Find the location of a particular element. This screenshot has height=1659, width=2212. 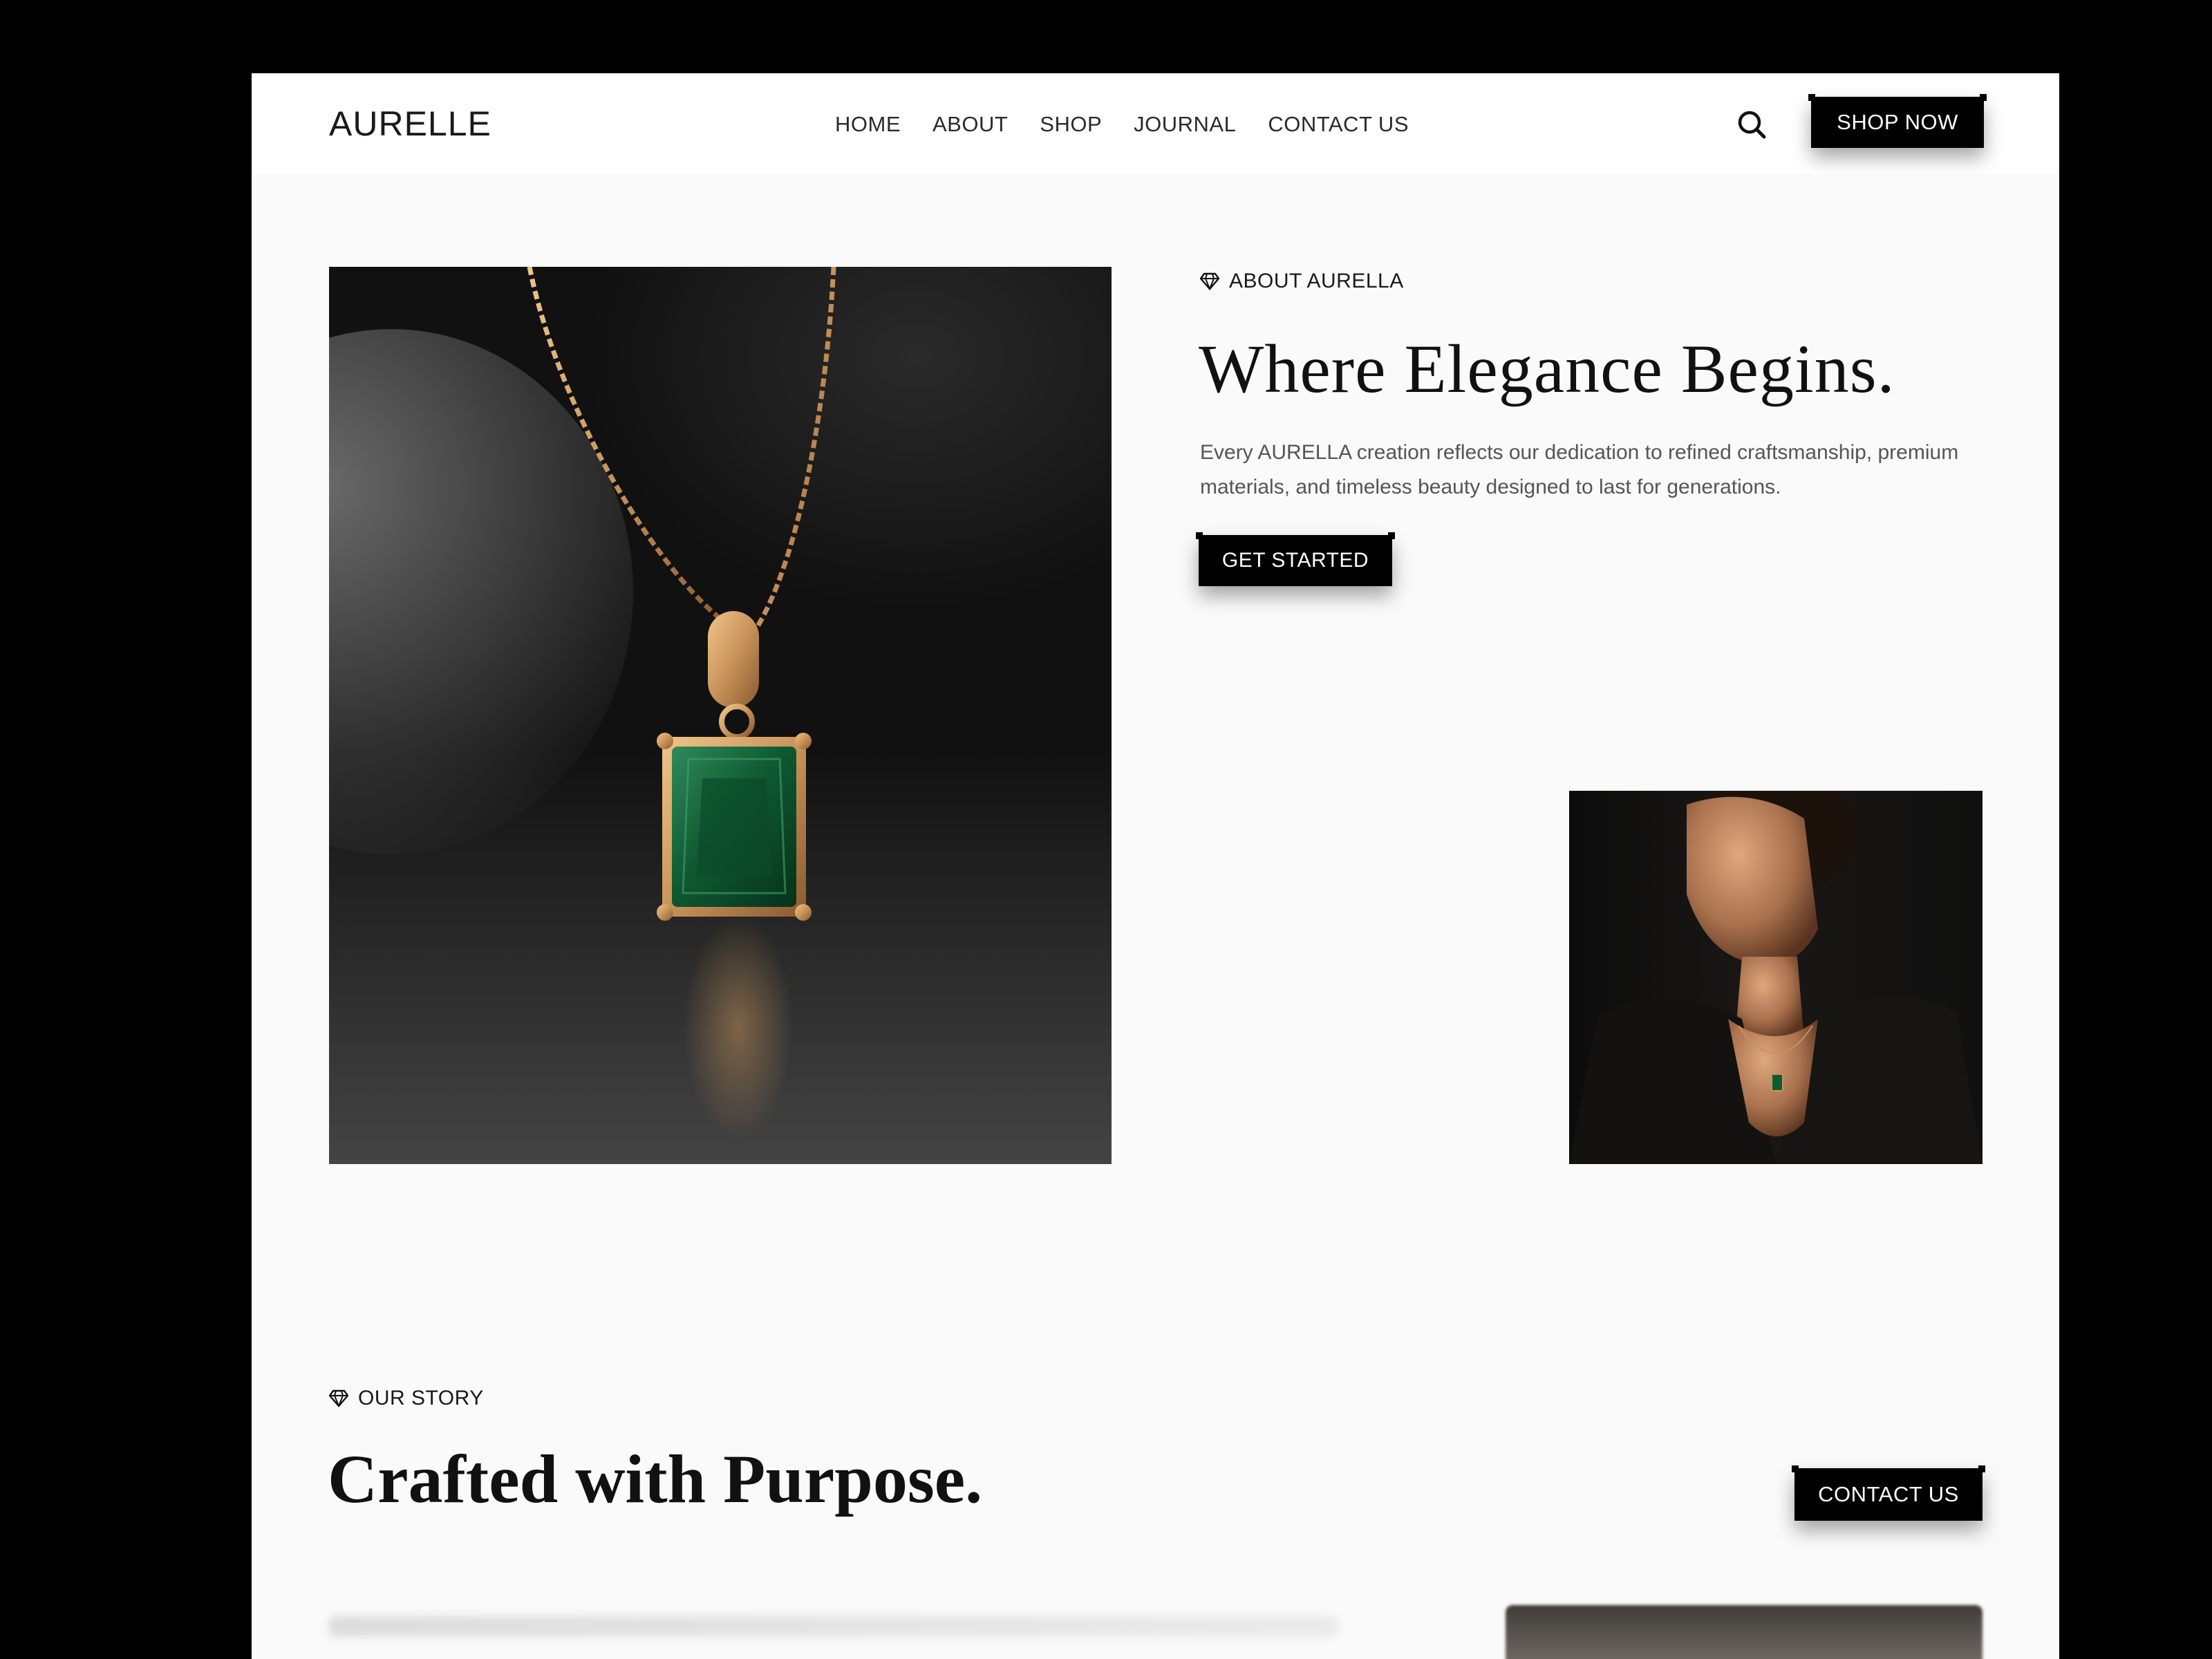

contact-us-button: CONTACT US is located at coordinates (1888, 1493).